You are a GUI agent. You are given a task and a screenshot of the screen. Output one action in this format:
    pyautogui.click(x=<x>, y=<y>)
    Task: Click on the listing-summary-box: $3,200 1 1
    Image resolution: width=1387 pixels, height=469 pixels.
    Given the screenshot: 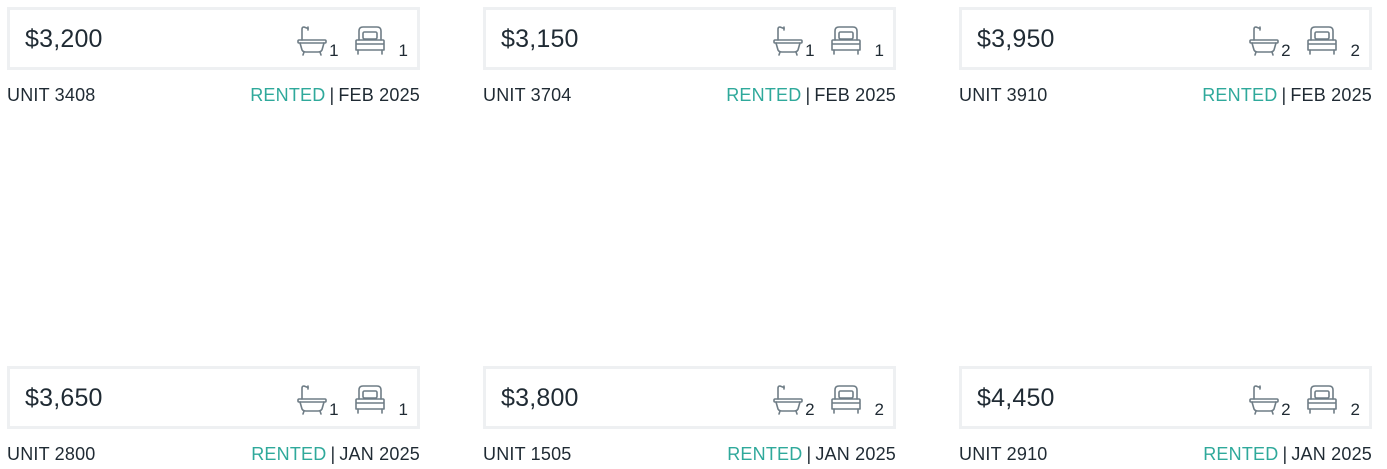 What is the action you would take?
    pyautogui.click(x=213, y=38)
    